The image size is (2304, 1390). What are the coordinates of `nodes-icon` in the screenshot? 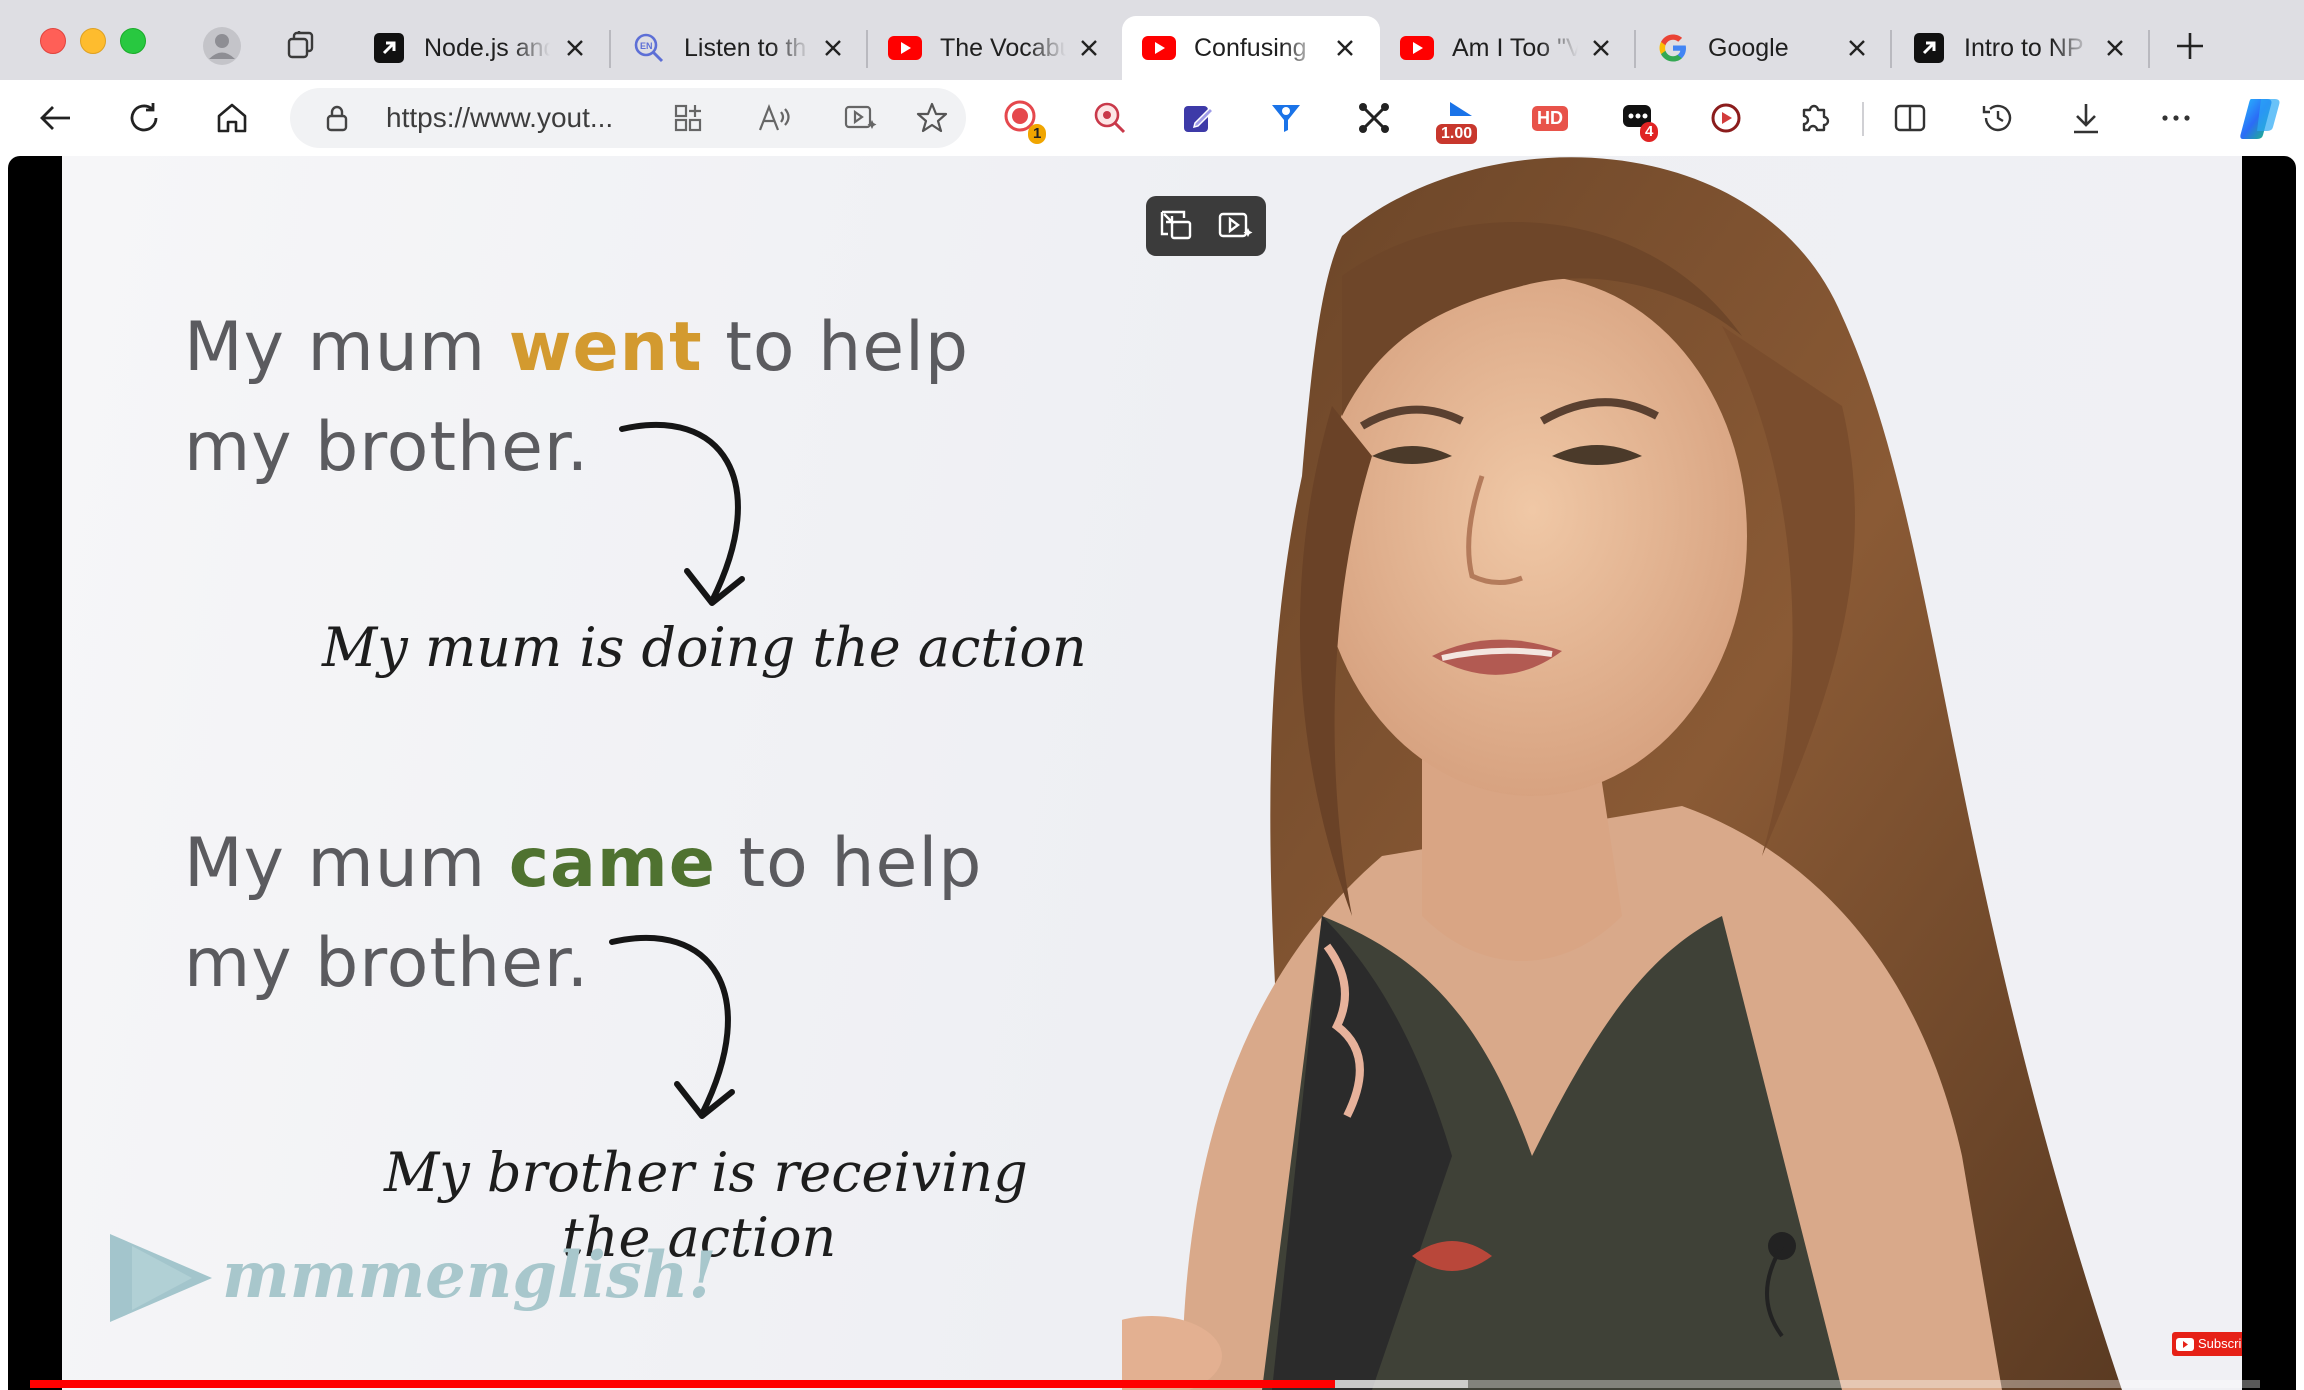 It's located at (1374, 118).